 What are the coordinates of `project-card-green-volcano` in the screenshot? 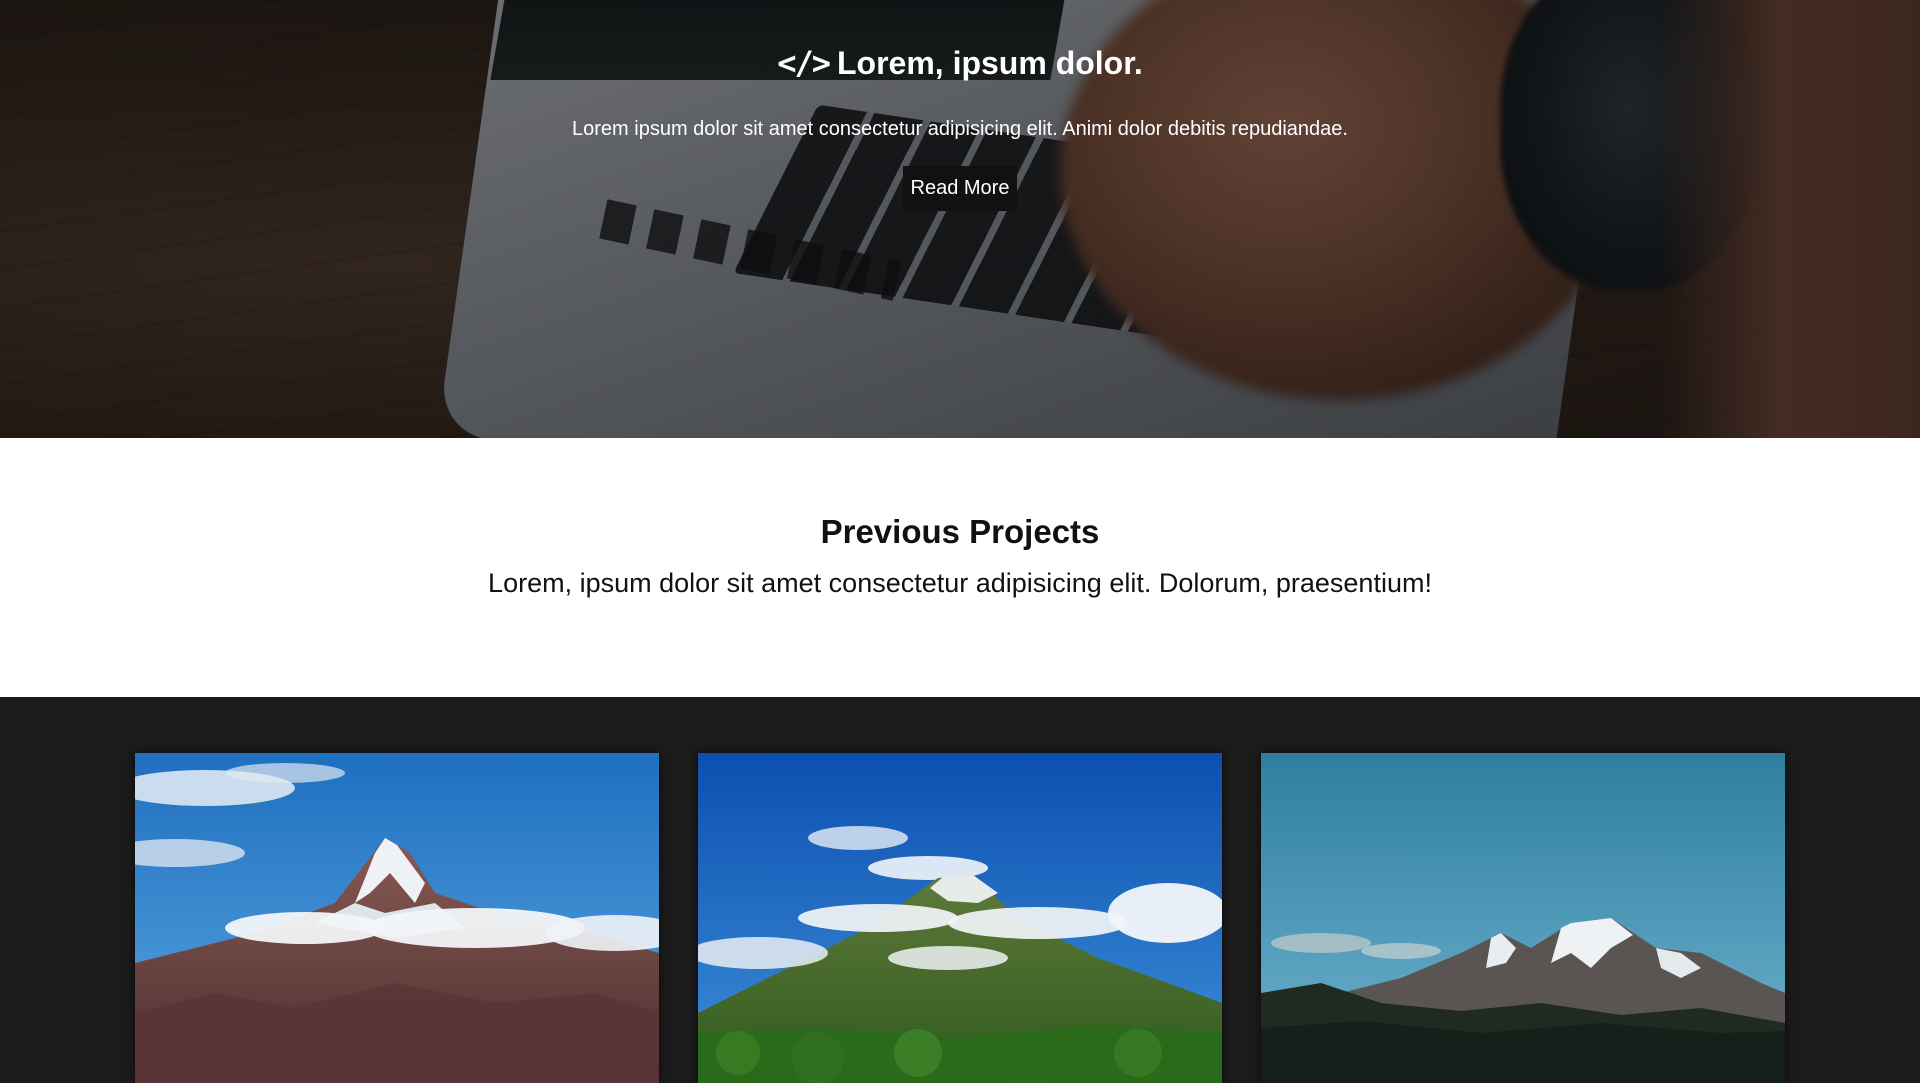 It's located at (960, 918).